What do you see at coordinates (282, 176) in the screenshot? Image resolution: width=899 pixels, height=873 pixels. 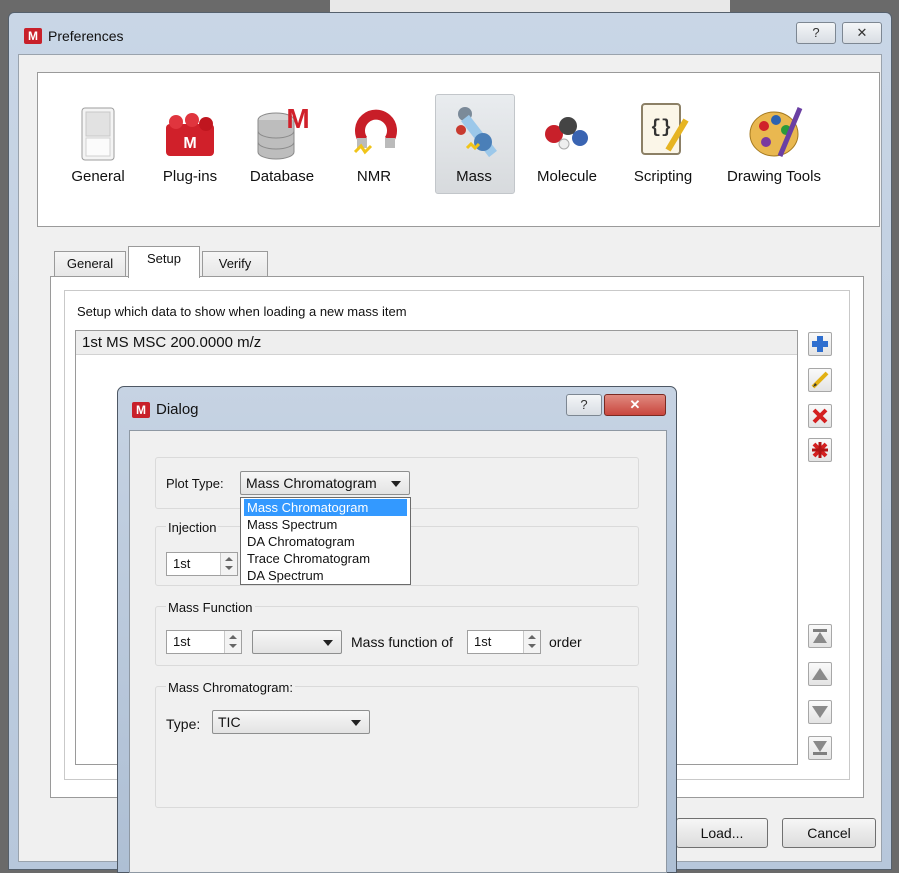 I see `category-label: Database` at bounding box center [282, 176].